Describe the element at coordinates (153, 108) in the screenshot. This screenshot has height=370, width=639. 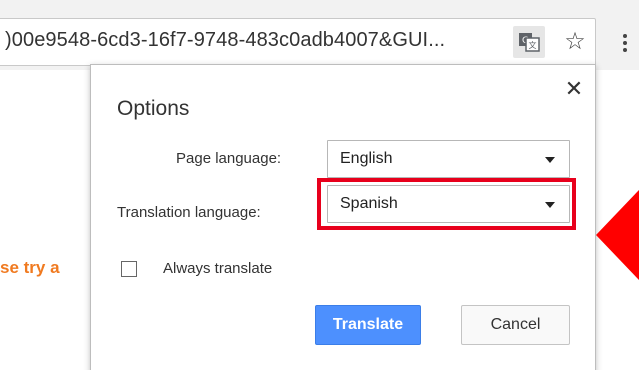
I see `popup-title: Options` at that location.